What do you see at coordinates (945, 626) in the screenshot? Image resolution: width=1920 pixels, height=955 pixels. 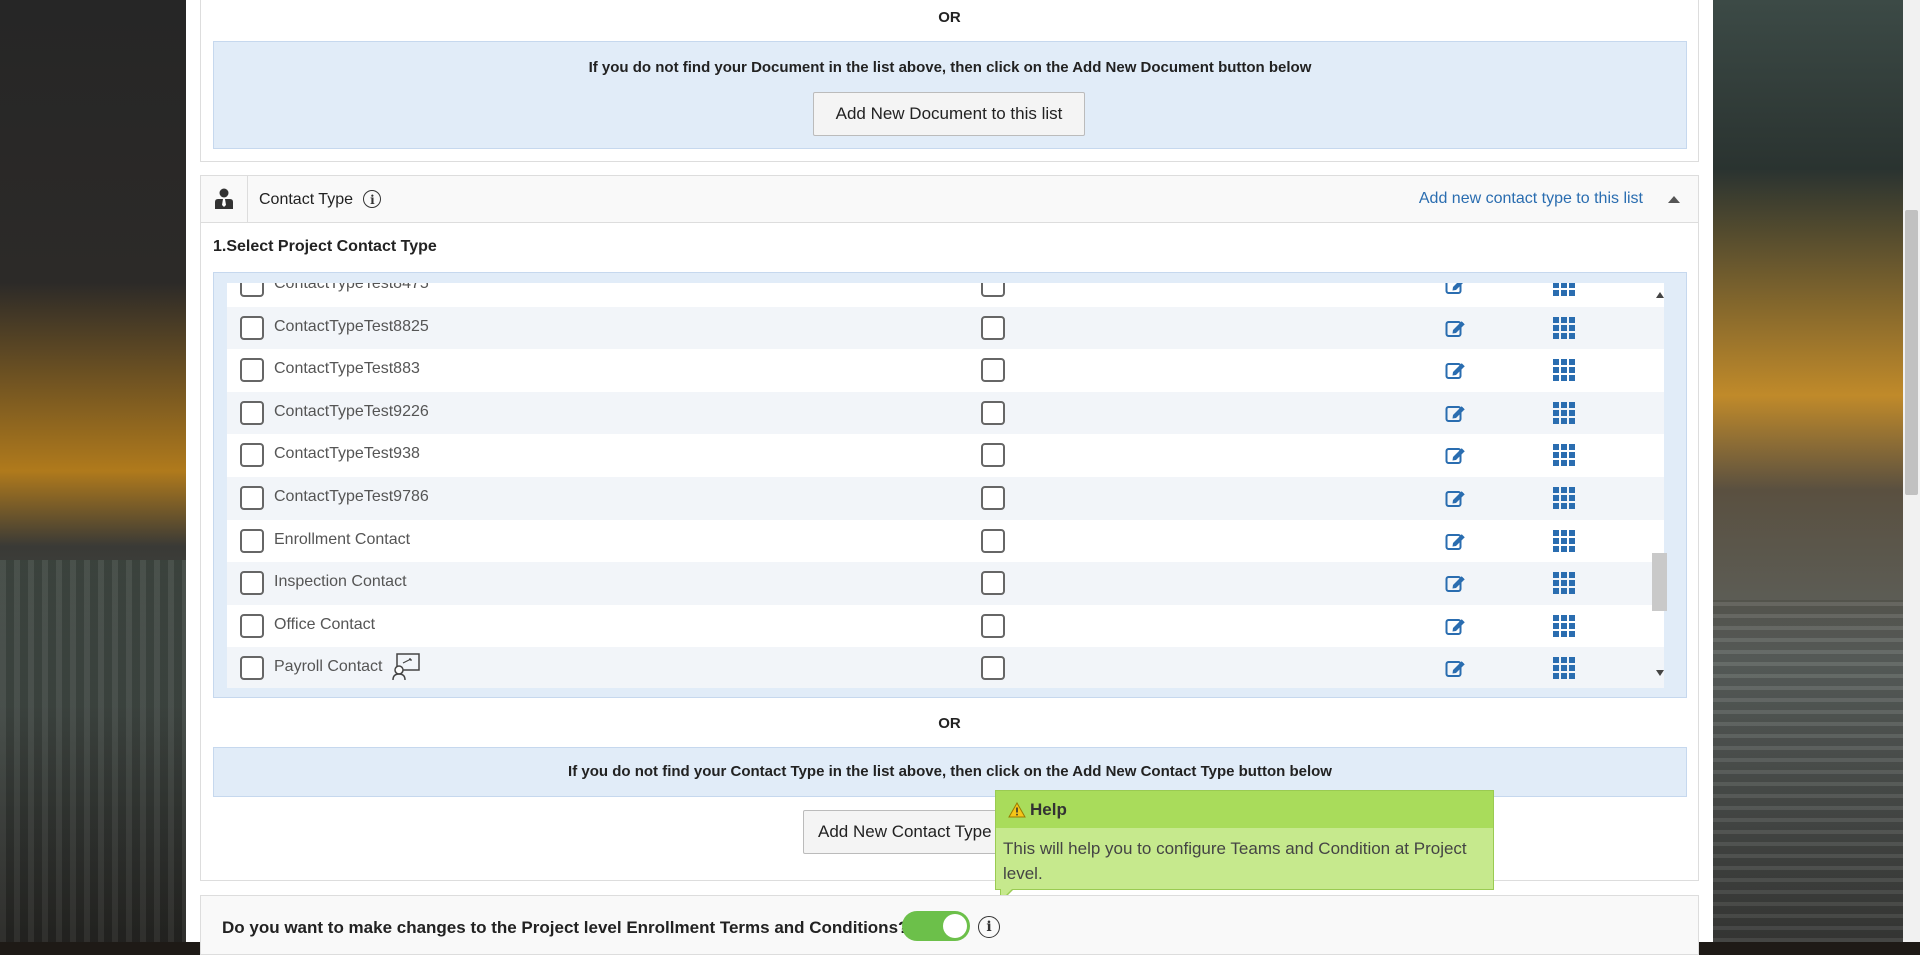 I see `table-row: Office Contact` at bounding box center [945, 626].